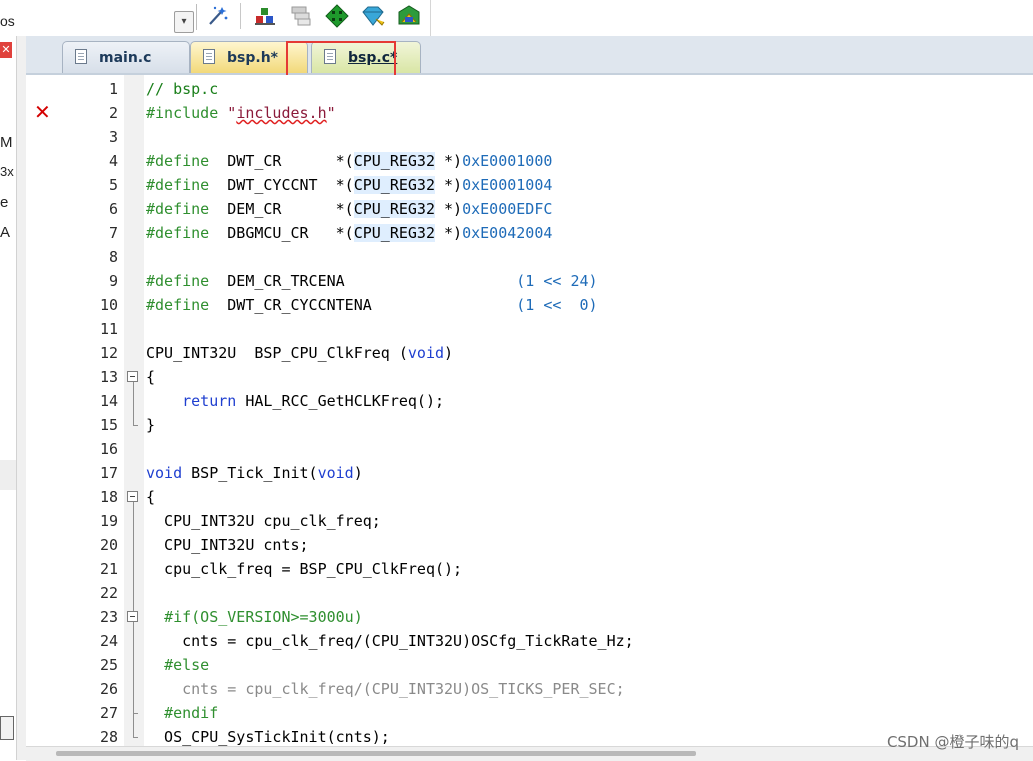  What do you see at coordinates (108, 713) in the screenshot?
I see `line-number: 27` at bounding box center [108, 713].